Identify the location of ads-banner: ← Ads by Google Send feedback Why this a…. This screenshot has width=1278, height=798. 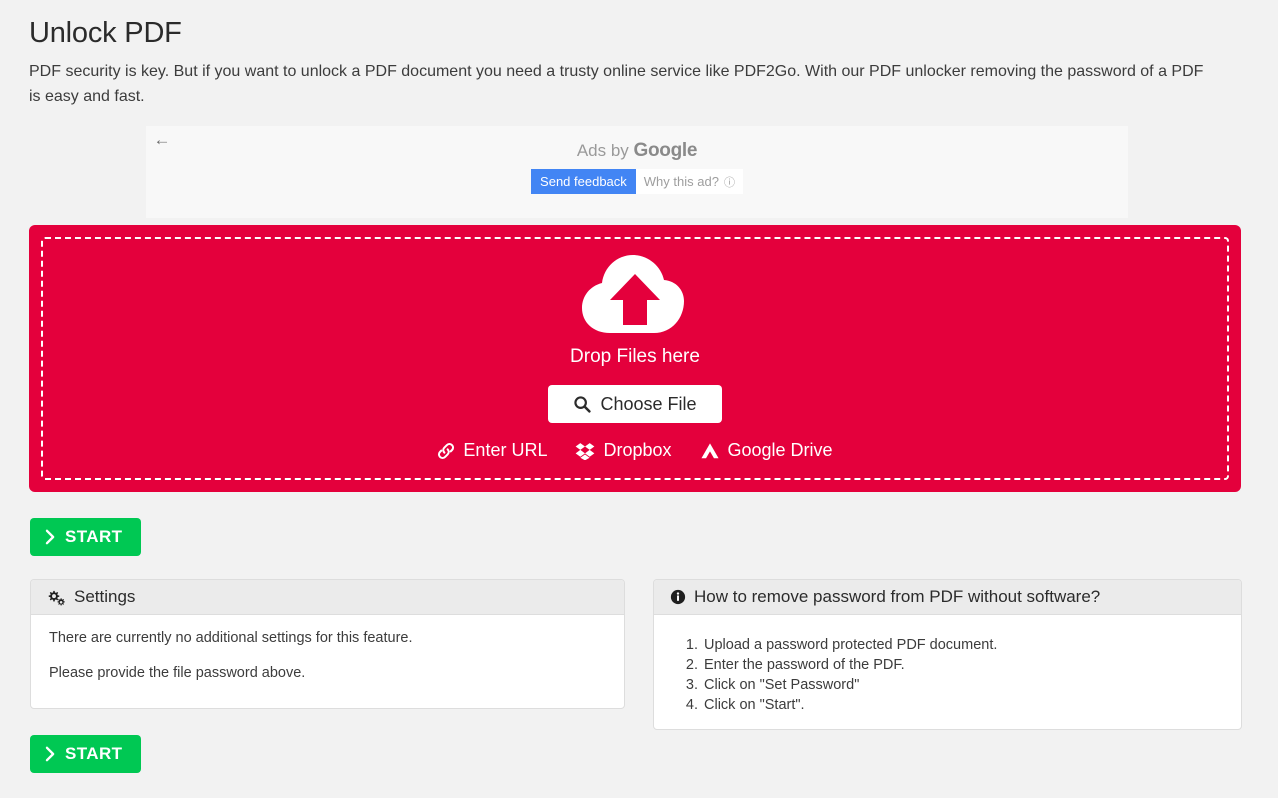
(637, 172).